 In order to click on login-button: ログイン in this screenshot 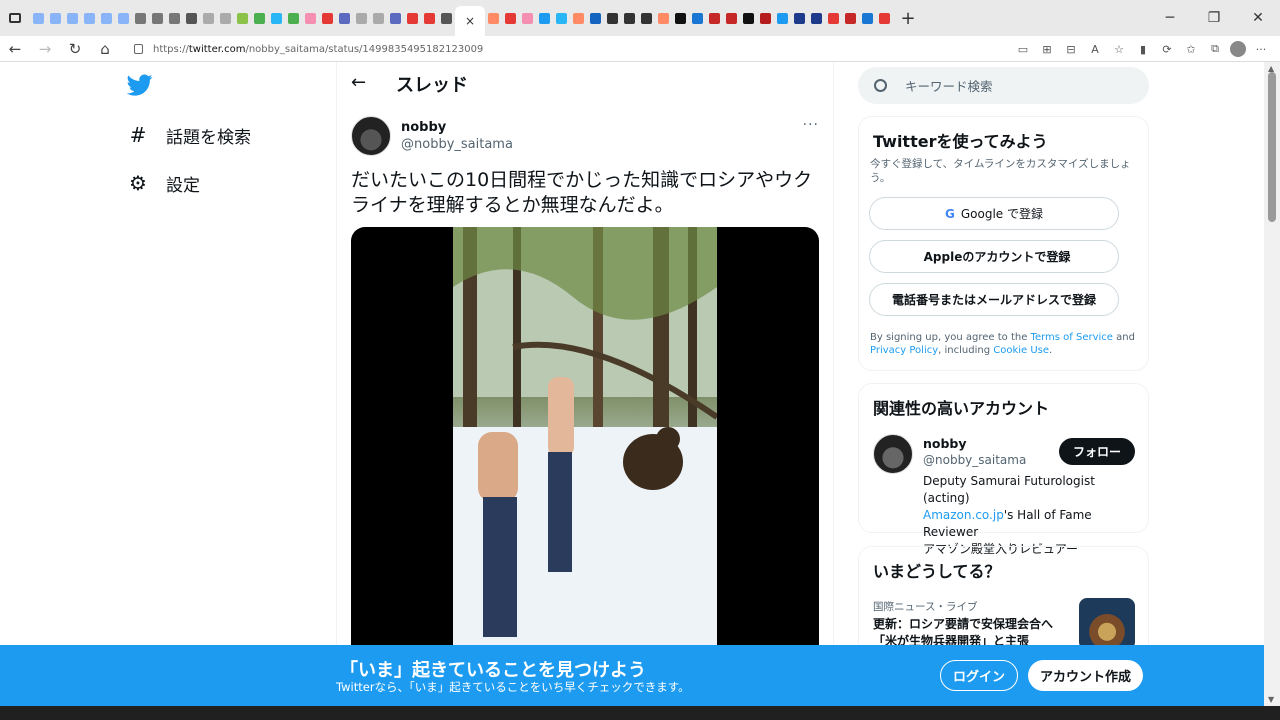, I will do `click(979, 675)`.